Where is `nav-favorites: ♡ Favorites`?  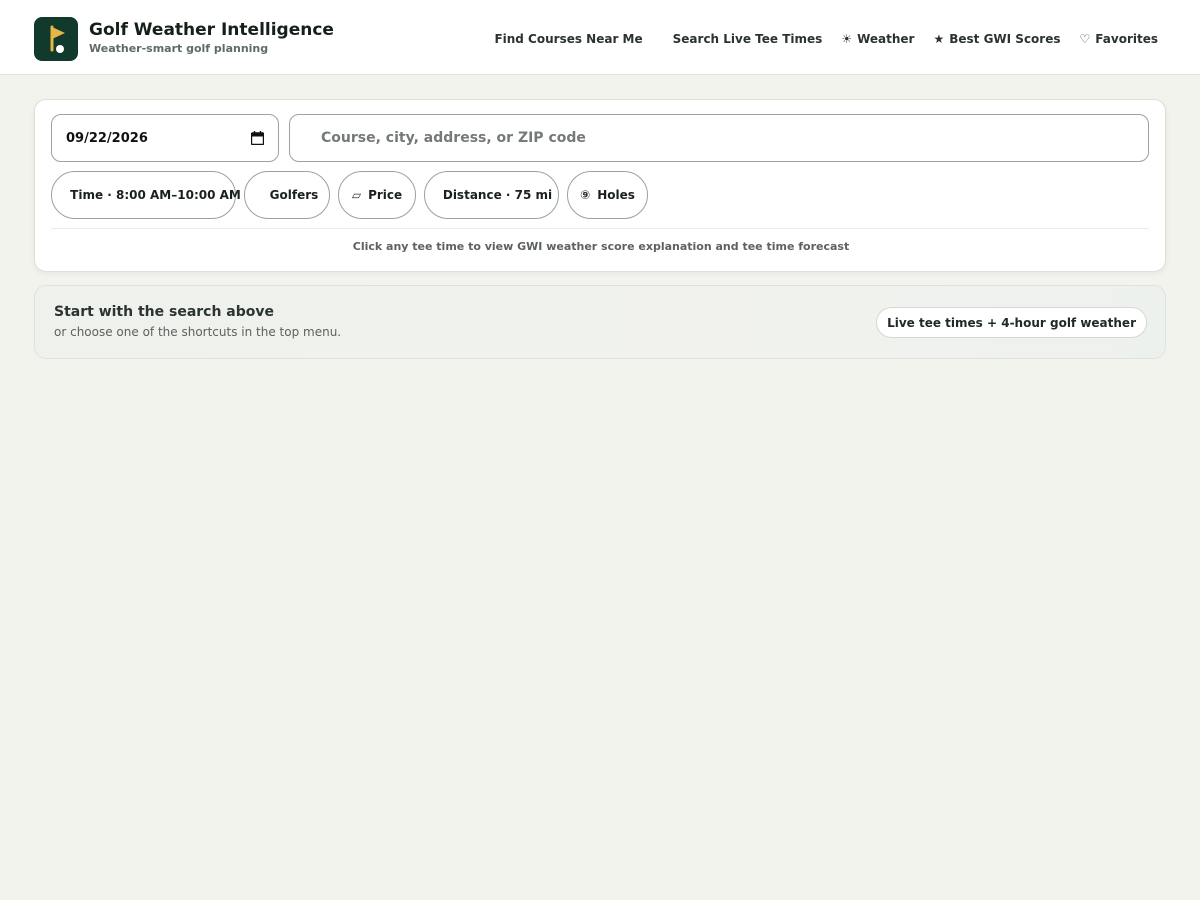
nav-favorites: ♡ Favorites is located at coordinates (1119, 39).